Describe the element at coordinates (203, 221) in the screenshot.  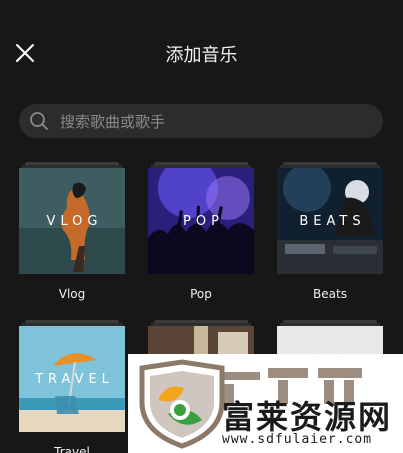
I see `category-overlay-text: POP` at that location.